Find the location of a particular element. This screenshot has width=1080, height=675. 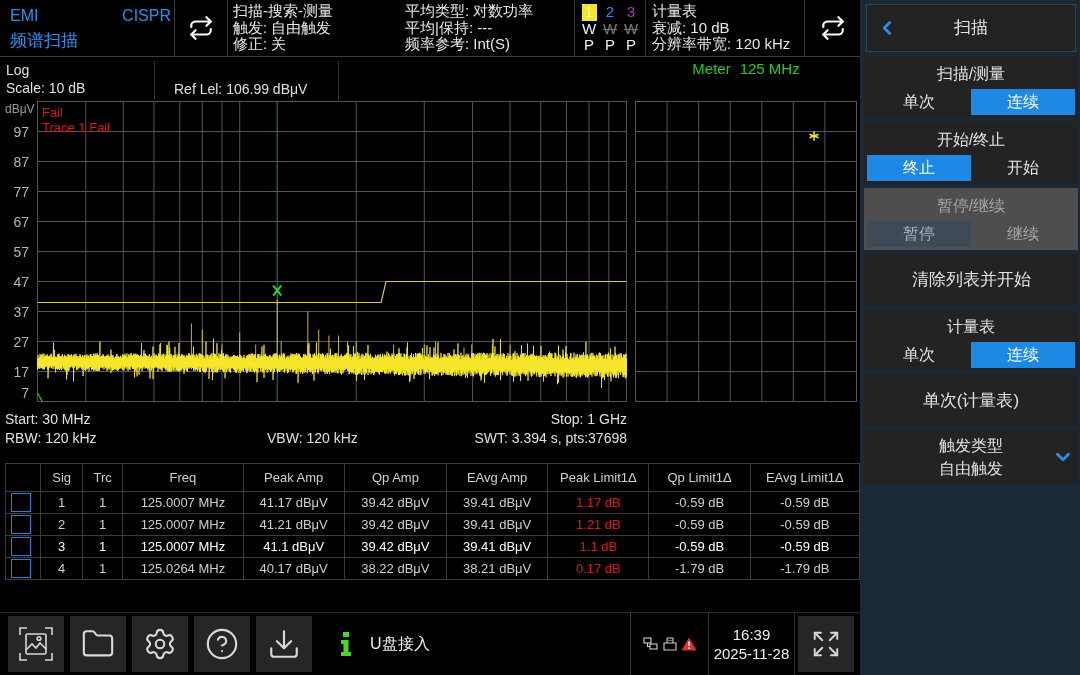

average-setting-text: 频率参考: Int(S) is located at coordinates (458, 44).